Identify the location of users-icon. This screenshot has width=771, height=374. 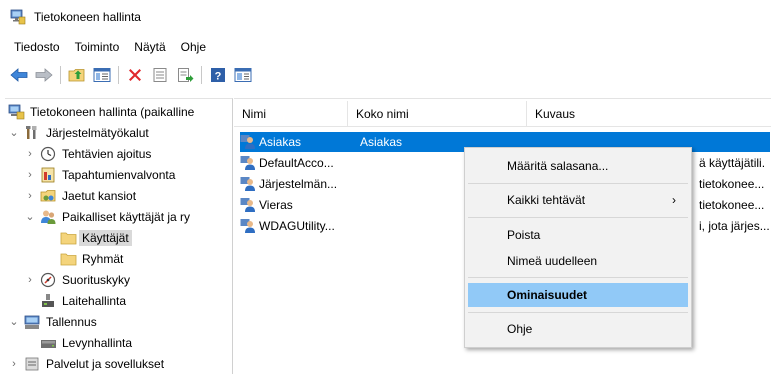
(48, 217).